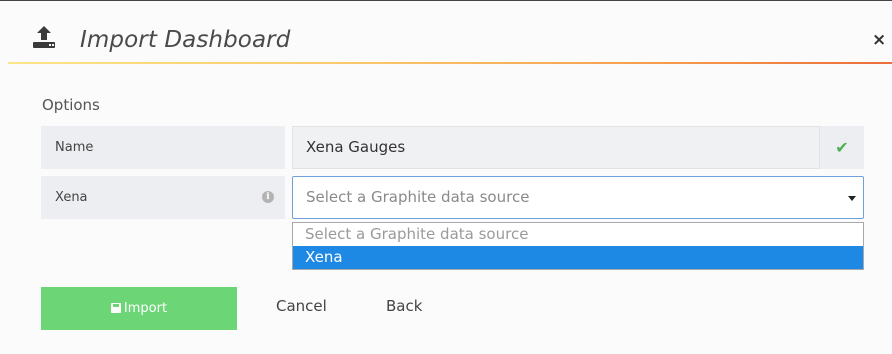 Image resolution: width=892 pixels, height=354 pixels. I want to click on dropdown-option-xena: Xena, so click(578, 257).